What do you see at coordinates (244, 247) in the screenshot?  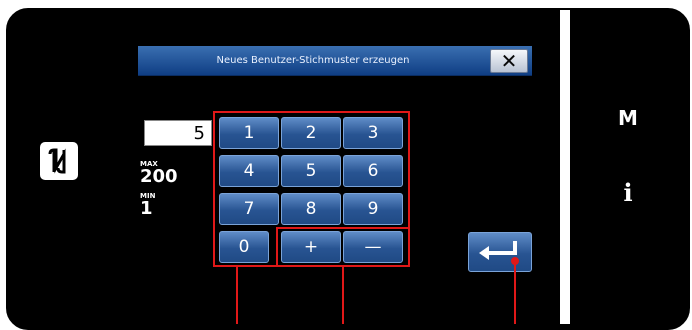 I see `key-0: 0` at bounding box center [244, 247].